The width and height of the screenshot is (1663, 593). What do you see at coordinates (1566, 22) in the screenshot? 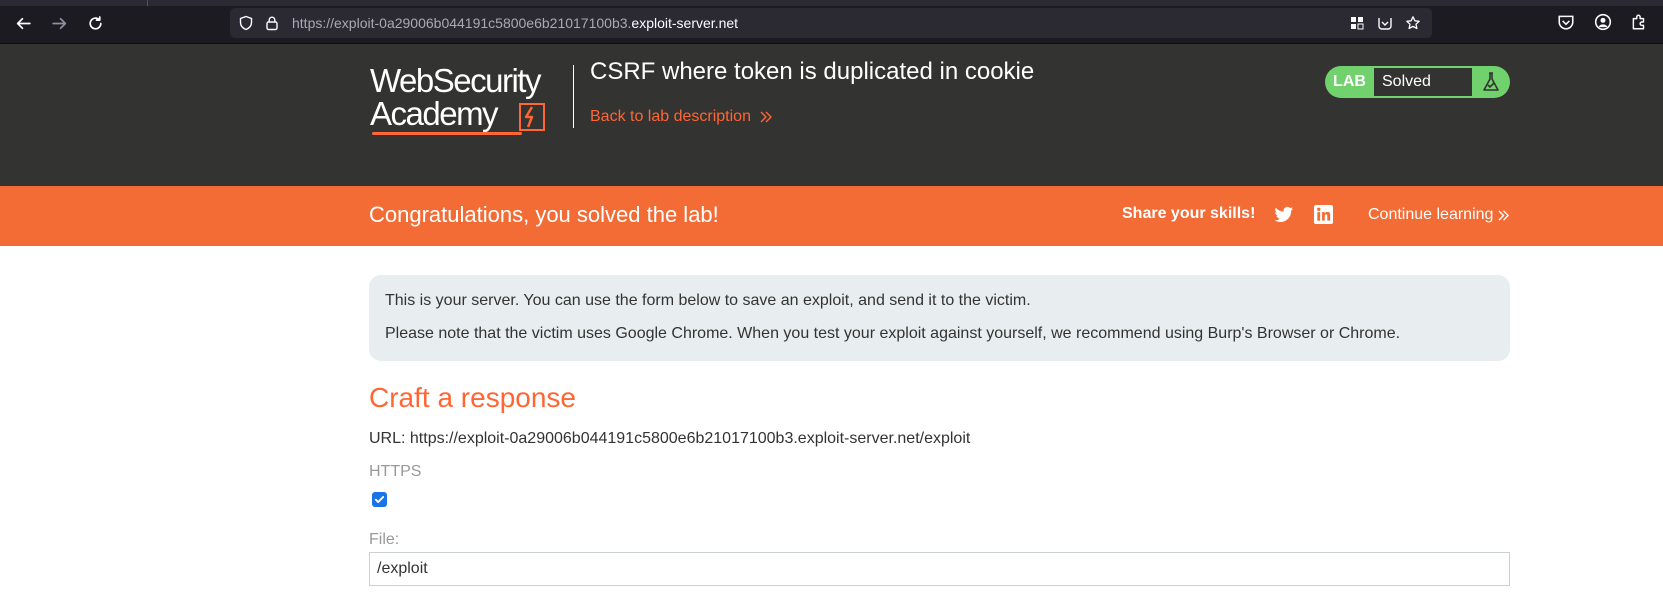
I see `pocket-icon` at bounding box center [1566, 22].